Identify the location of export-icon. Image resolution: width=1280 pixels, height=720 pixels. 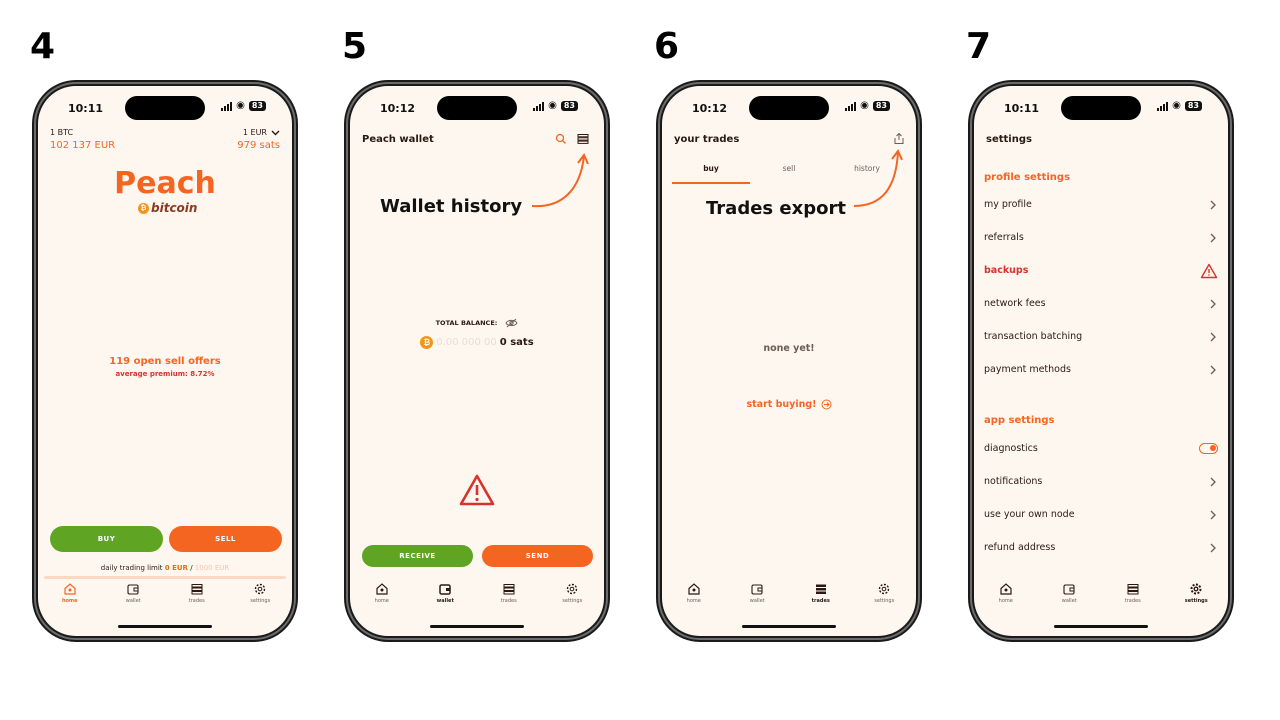
(899, 138).